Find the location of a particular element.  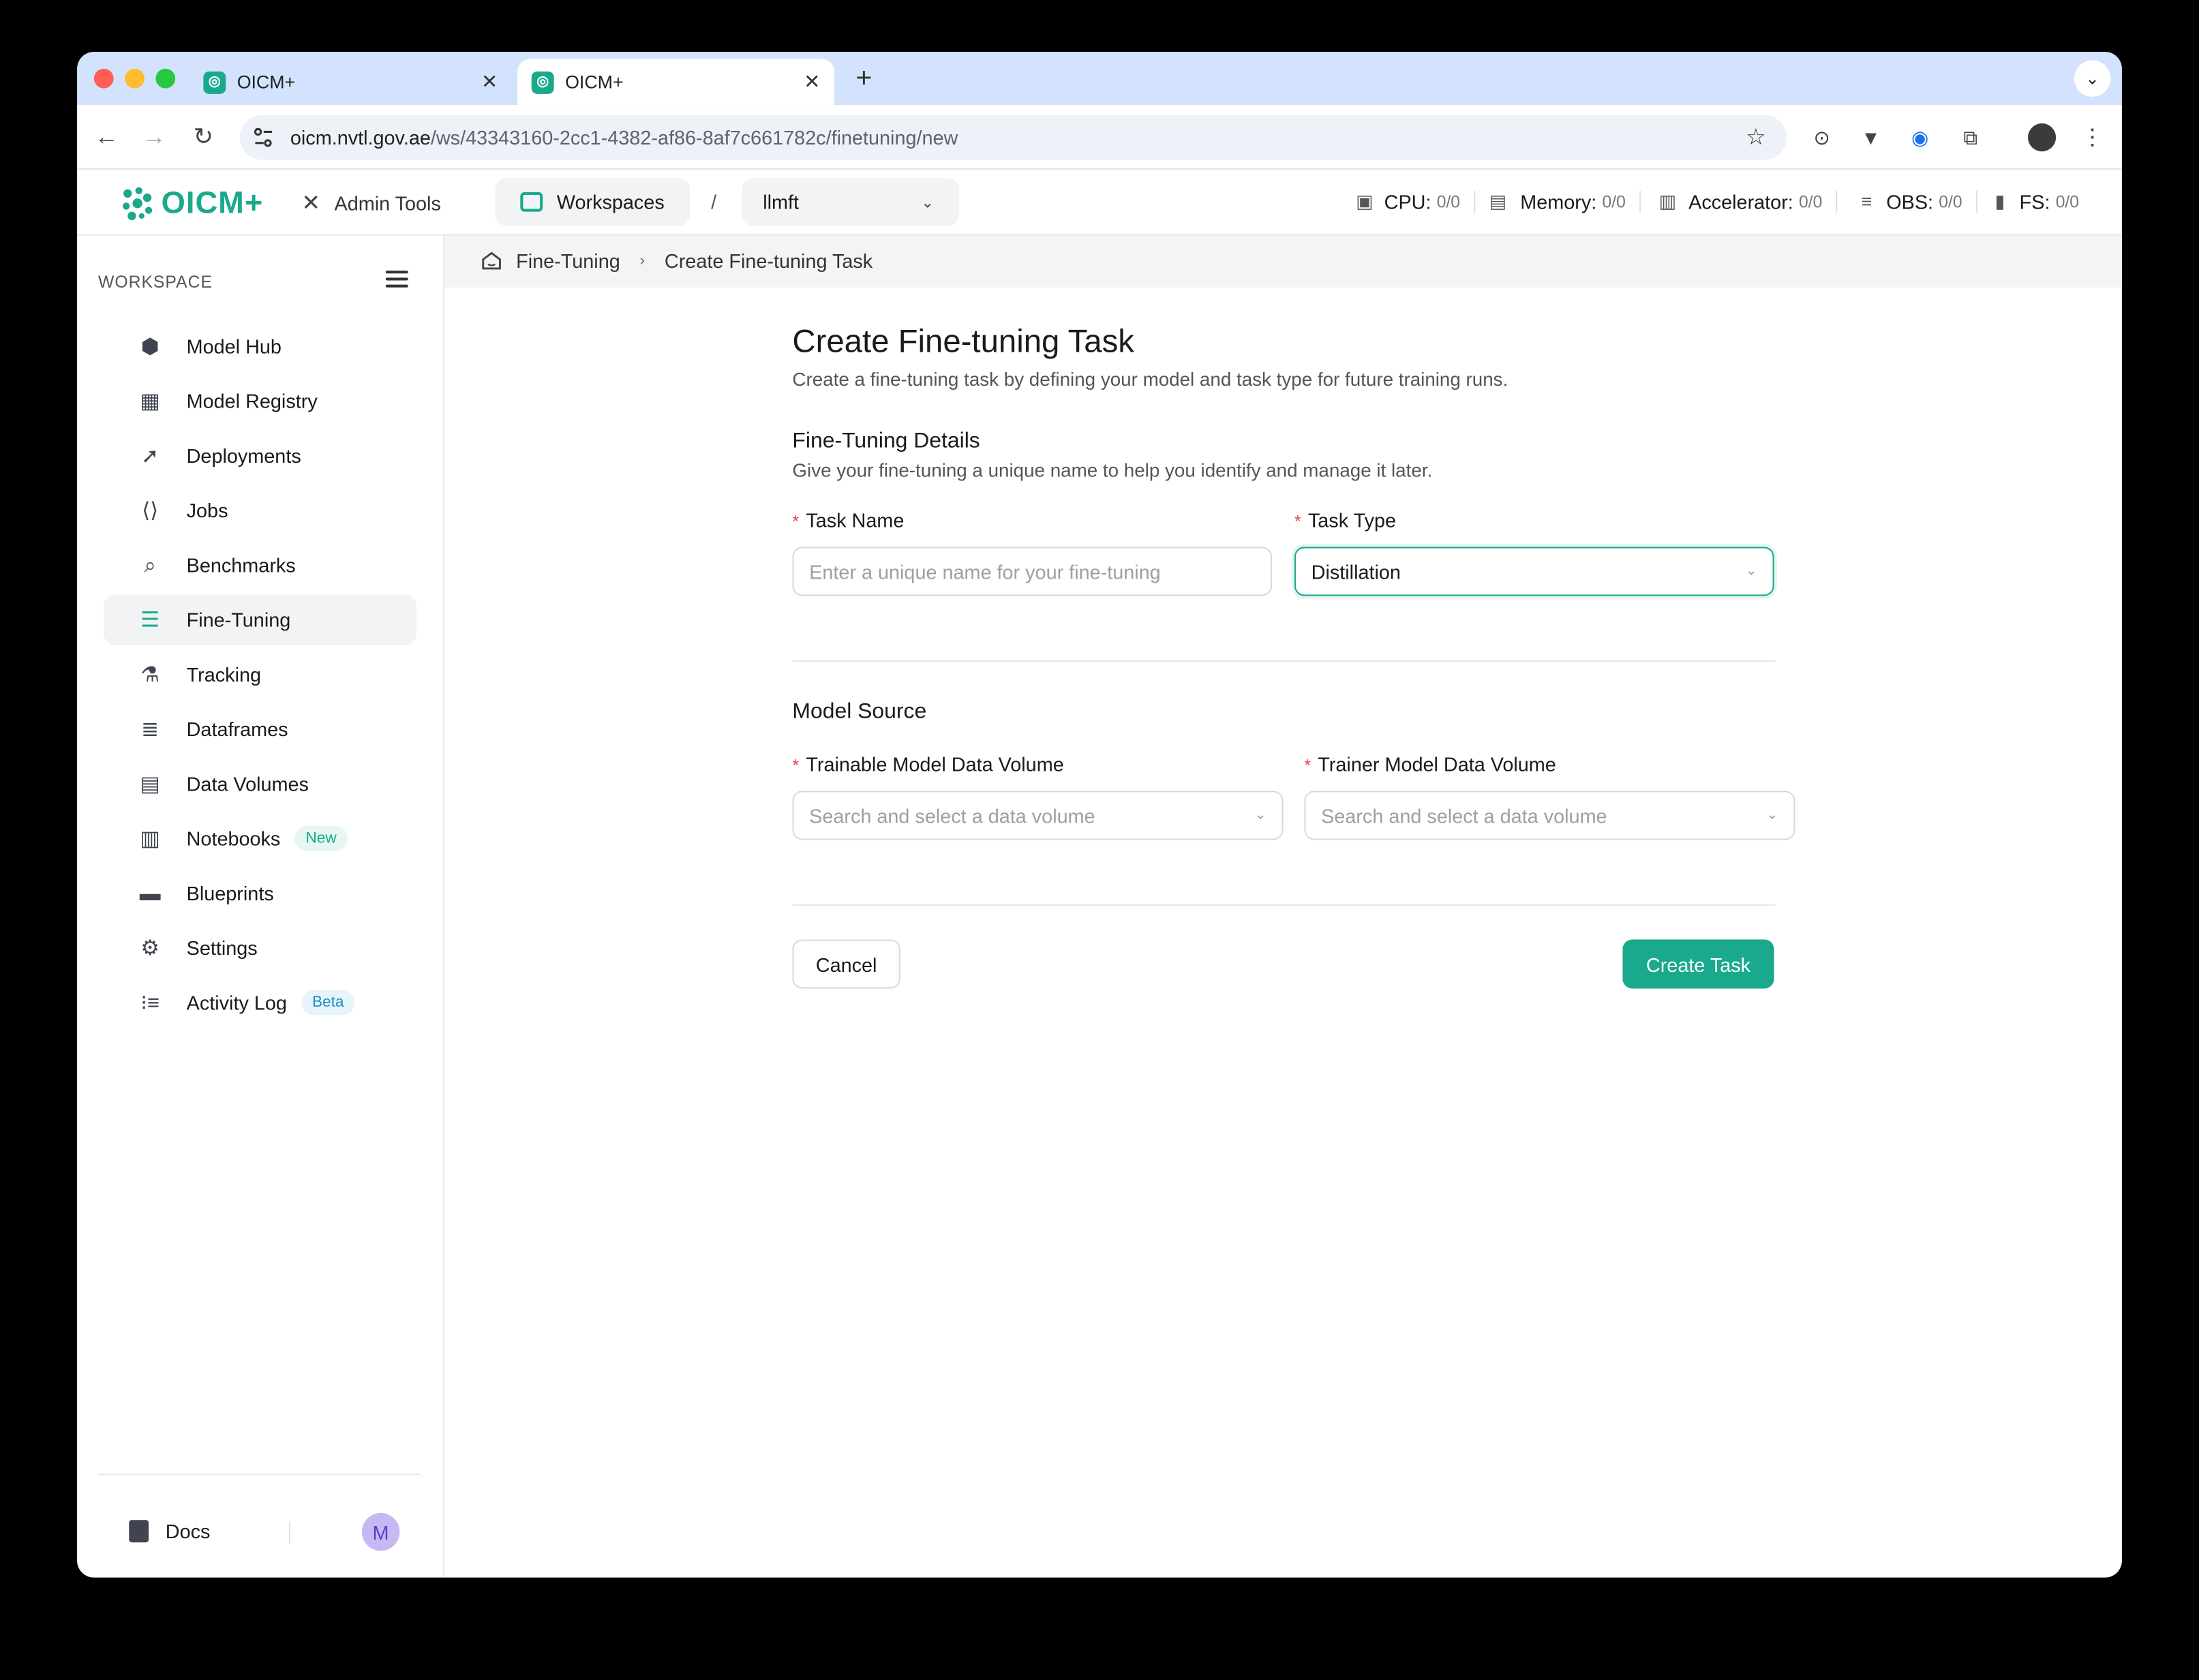

section-divider is located at coordinates (1284, 905).